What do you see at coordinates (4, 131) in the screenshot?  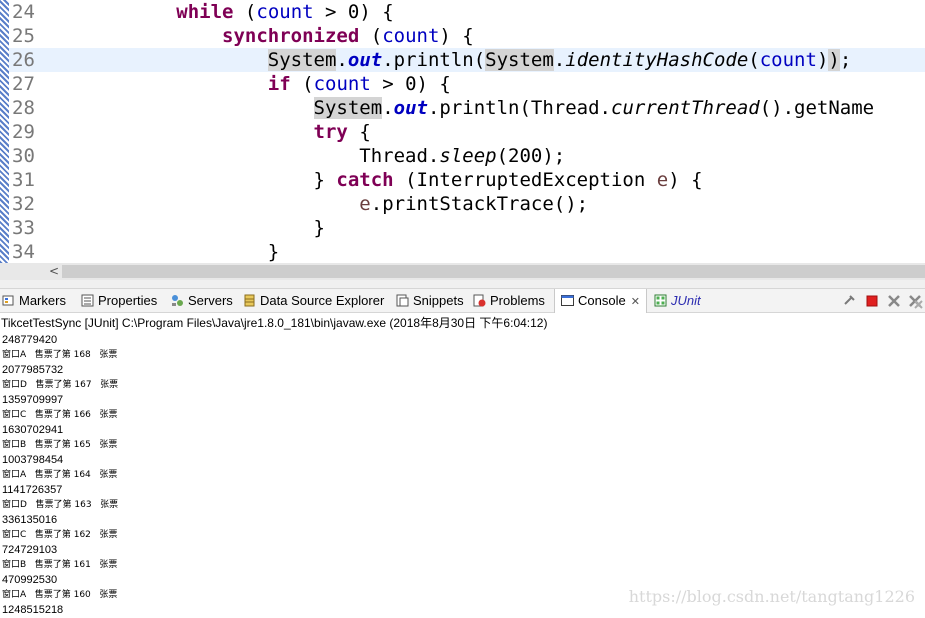 I see `editor-ruler` at bounding box center [4, 131].